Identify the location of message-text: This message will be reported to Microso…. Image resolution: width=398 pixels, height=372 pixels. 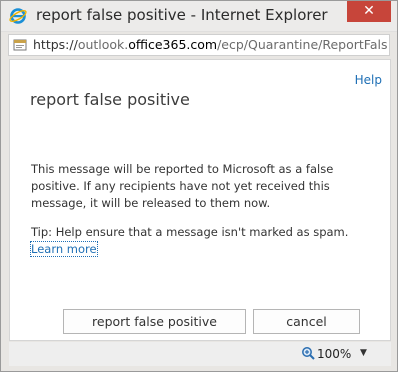
(182, 186).